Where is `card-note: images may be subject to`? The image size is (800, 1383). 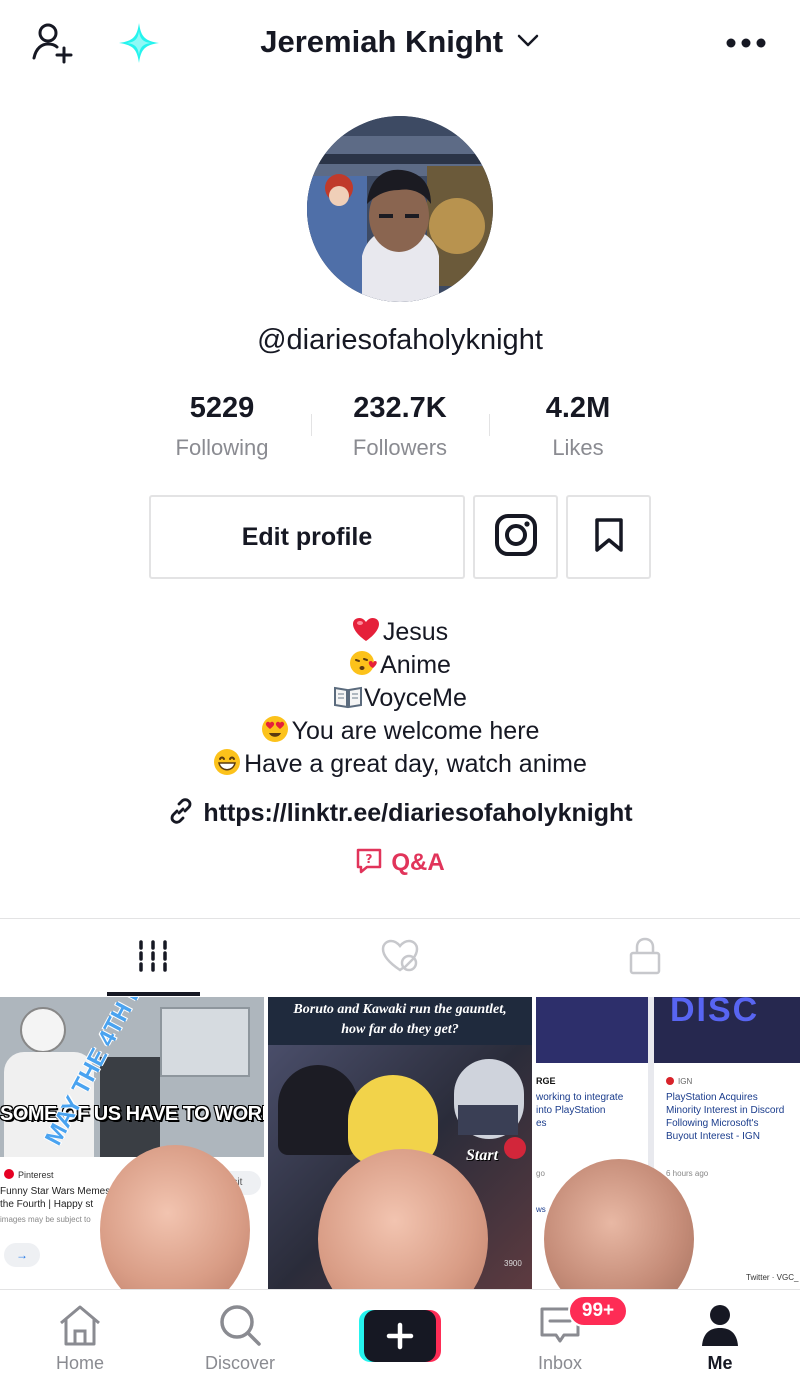
card-note: images may be subject to is located at coordinates (45, 1219).